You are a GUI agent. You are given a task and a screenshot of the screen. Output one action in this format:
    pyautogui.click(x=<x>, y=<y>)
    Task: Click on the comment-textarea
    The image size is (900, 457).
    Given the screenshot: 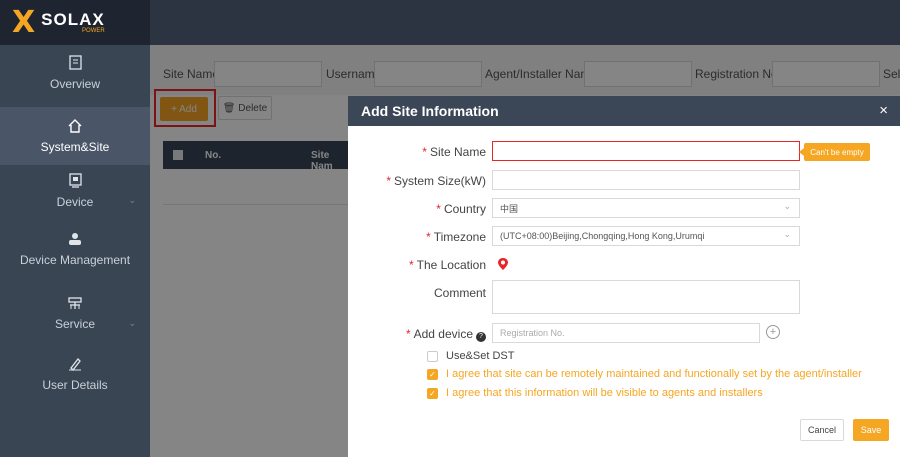 What is the action you would take?
    pyautogui.click(x=646, y=297)
    